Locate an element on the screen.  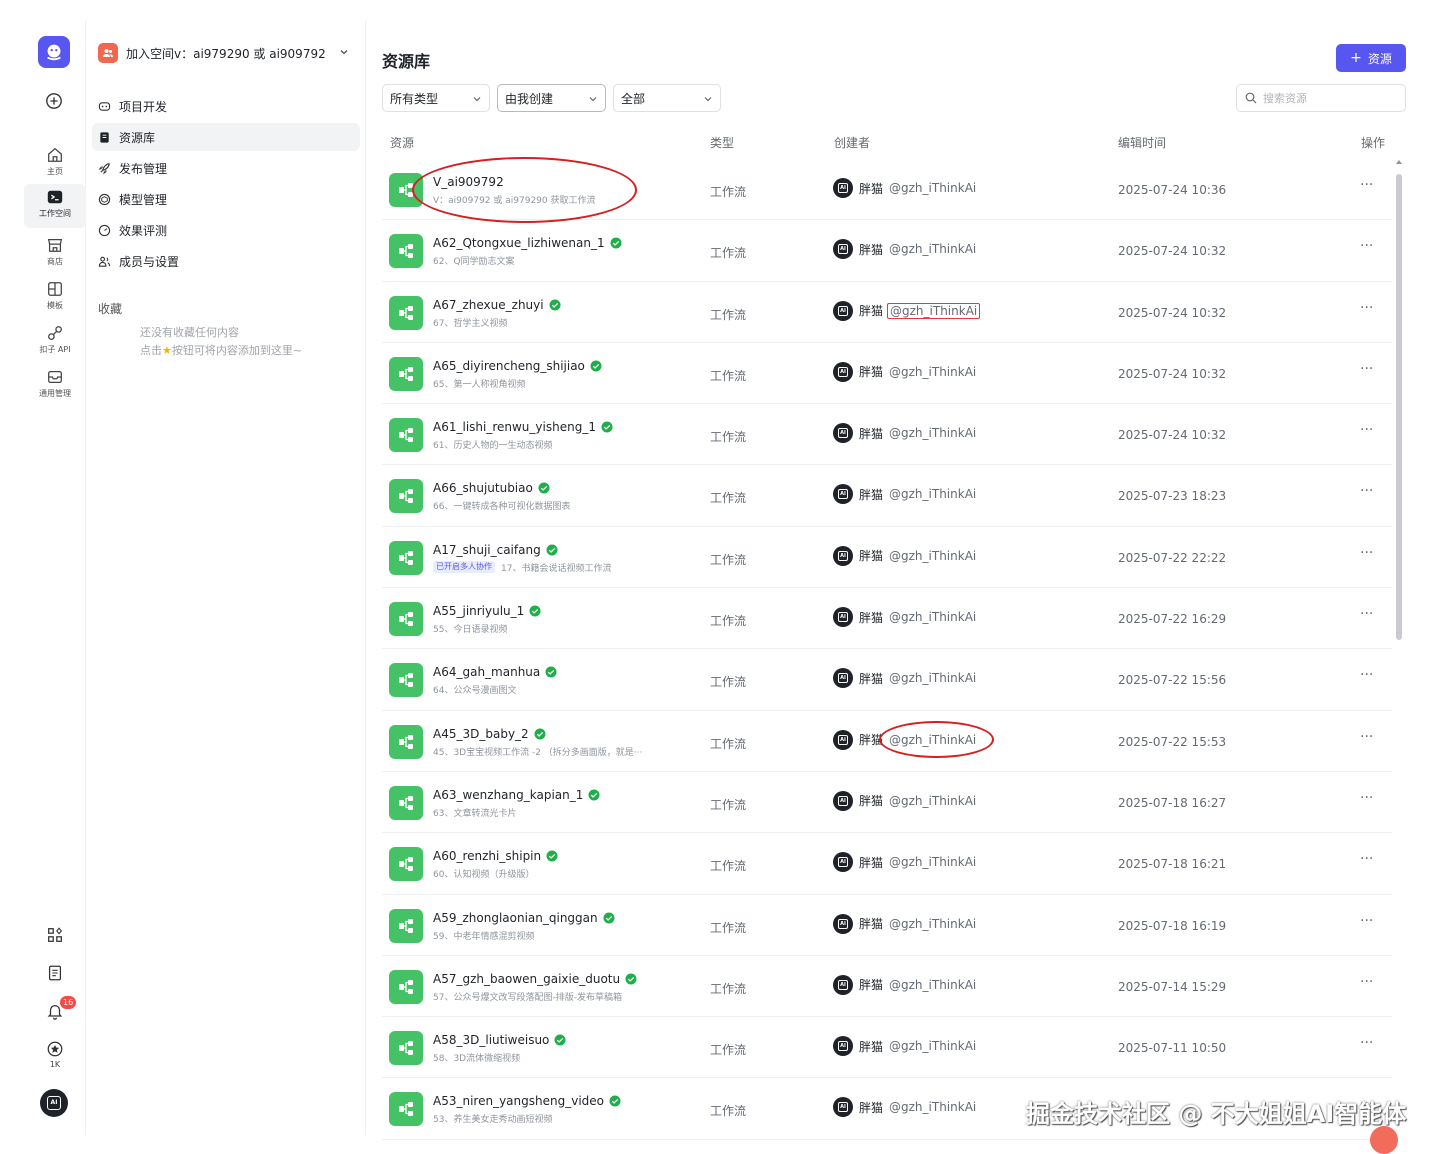
rail-item-general-admin: 通用管理 is located at coordinates (55, 384).